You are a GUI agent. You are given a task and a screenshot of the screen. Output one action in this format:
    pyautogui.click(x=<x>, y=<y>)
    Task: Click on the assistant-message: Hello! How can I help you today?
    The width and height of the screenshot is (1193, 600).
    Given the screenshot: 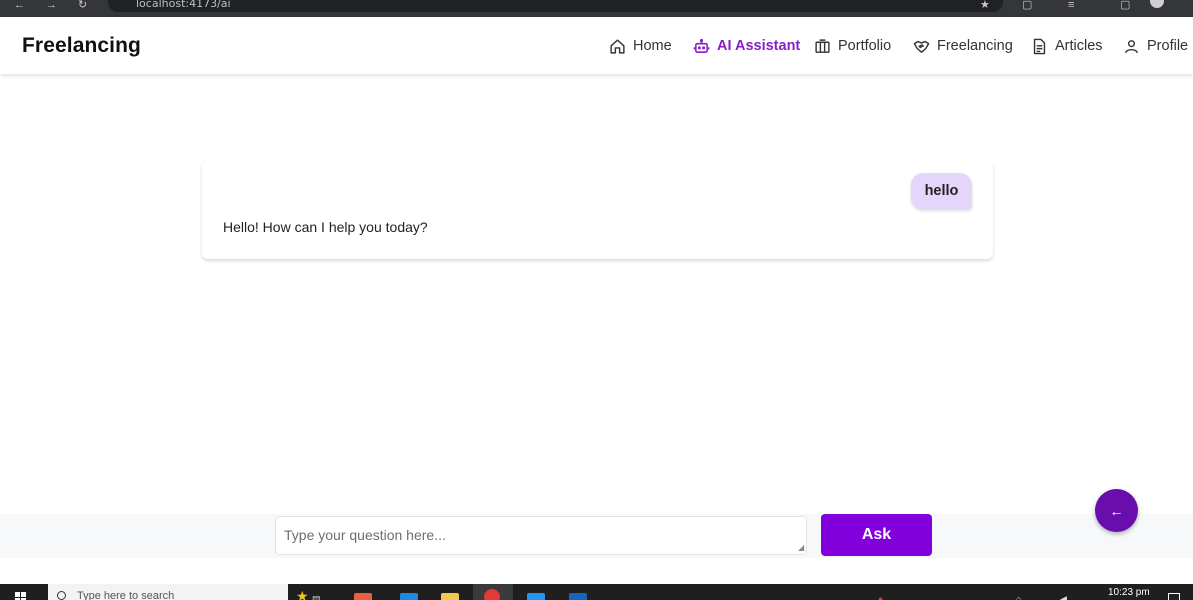 What is the action you would take?
    pyautogui.click(x=325, y=227)
    